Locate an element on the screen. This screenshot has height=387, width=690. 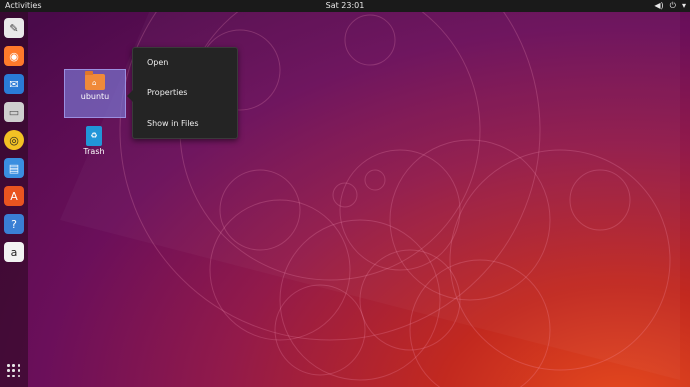
trash-label: Trash is located at coordinates (94, 151).